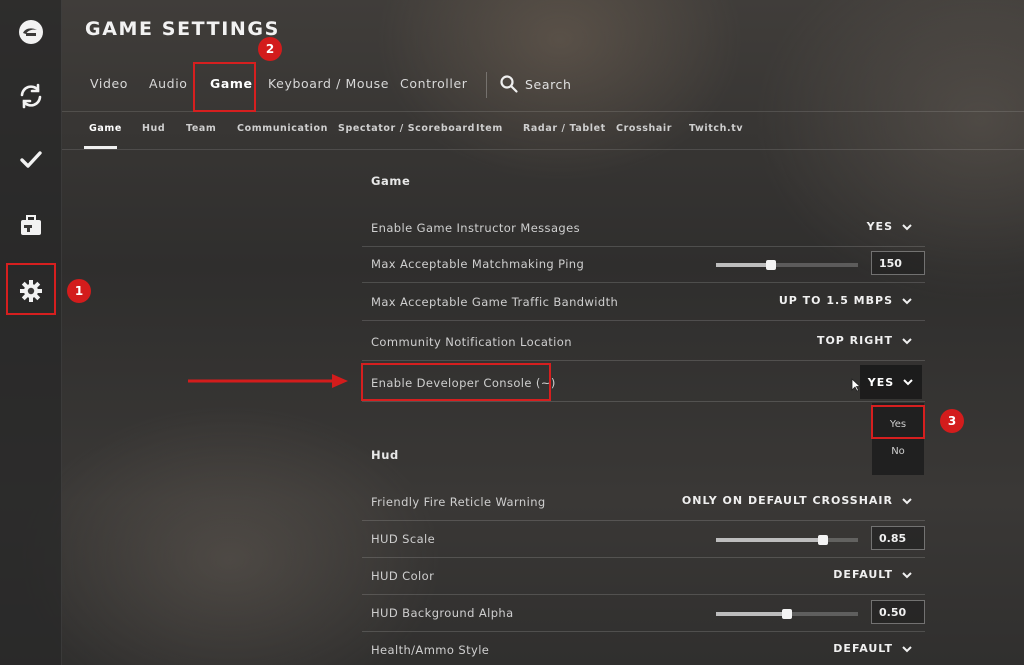 This screenshot has height=665, width=1024. I want to click on highlight-developer-console, so click(456, 382).